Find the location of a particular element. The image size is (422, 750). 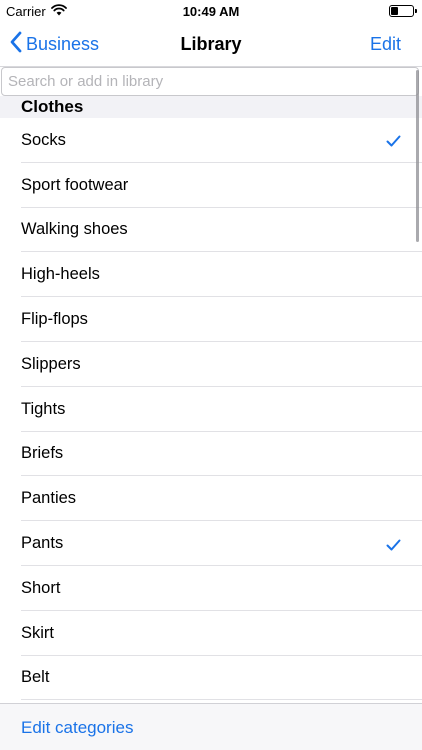

list-item-label: Sport footwear is located at coordinates (75, 184).